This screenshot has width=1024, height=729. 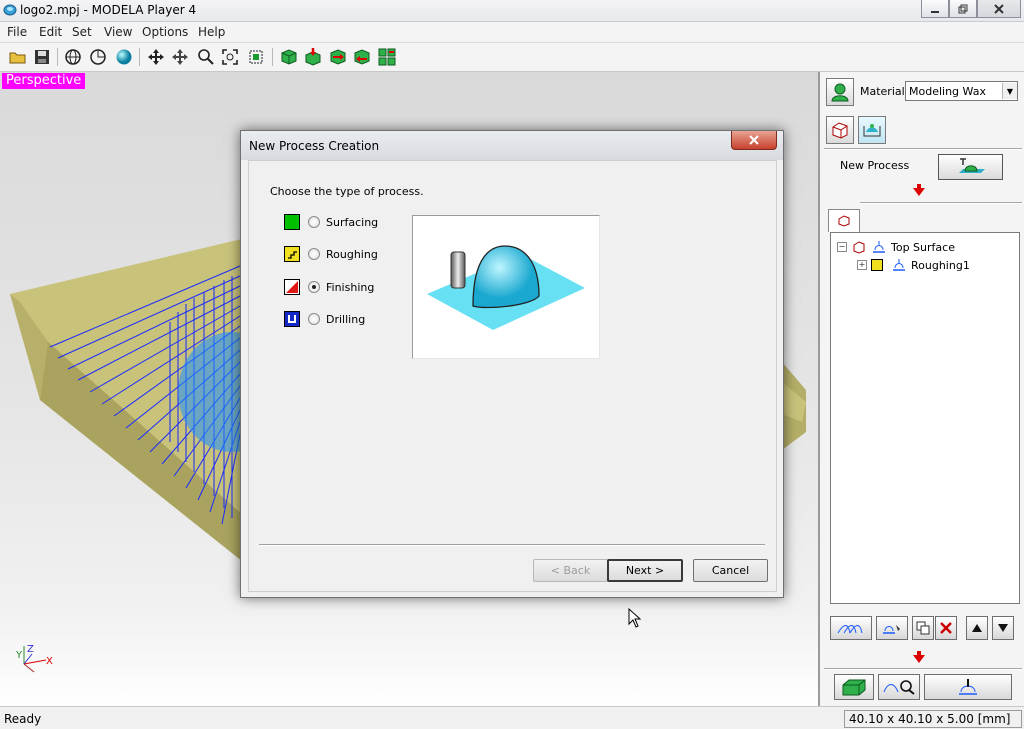 What do you see at coordinates (118, 32) in the screenshot?
I see `menu-view: View` at bounding box center [118, 32].